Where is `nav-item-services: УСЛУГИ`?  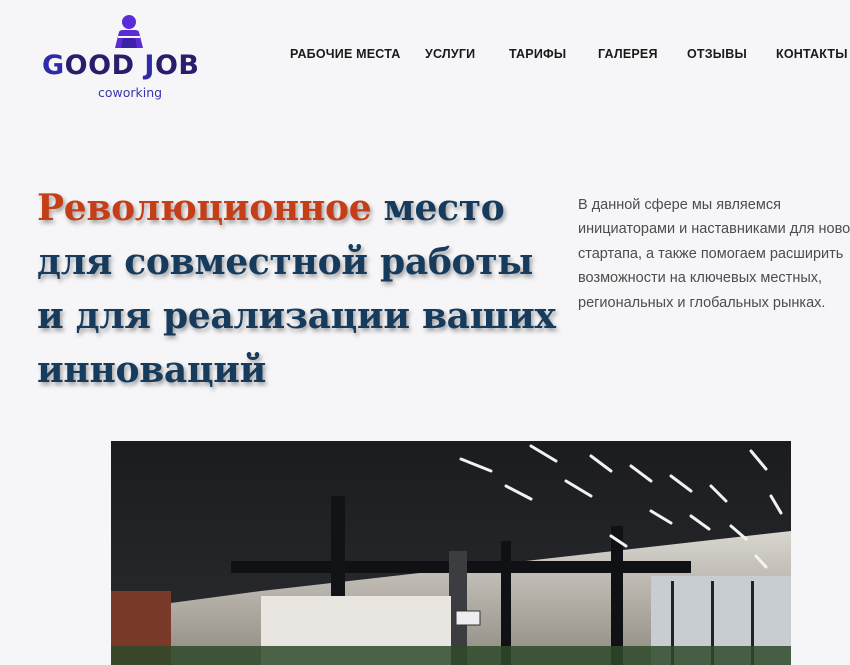
nav-item-services: УСЛУГИ is located at coordinates (450, 54).